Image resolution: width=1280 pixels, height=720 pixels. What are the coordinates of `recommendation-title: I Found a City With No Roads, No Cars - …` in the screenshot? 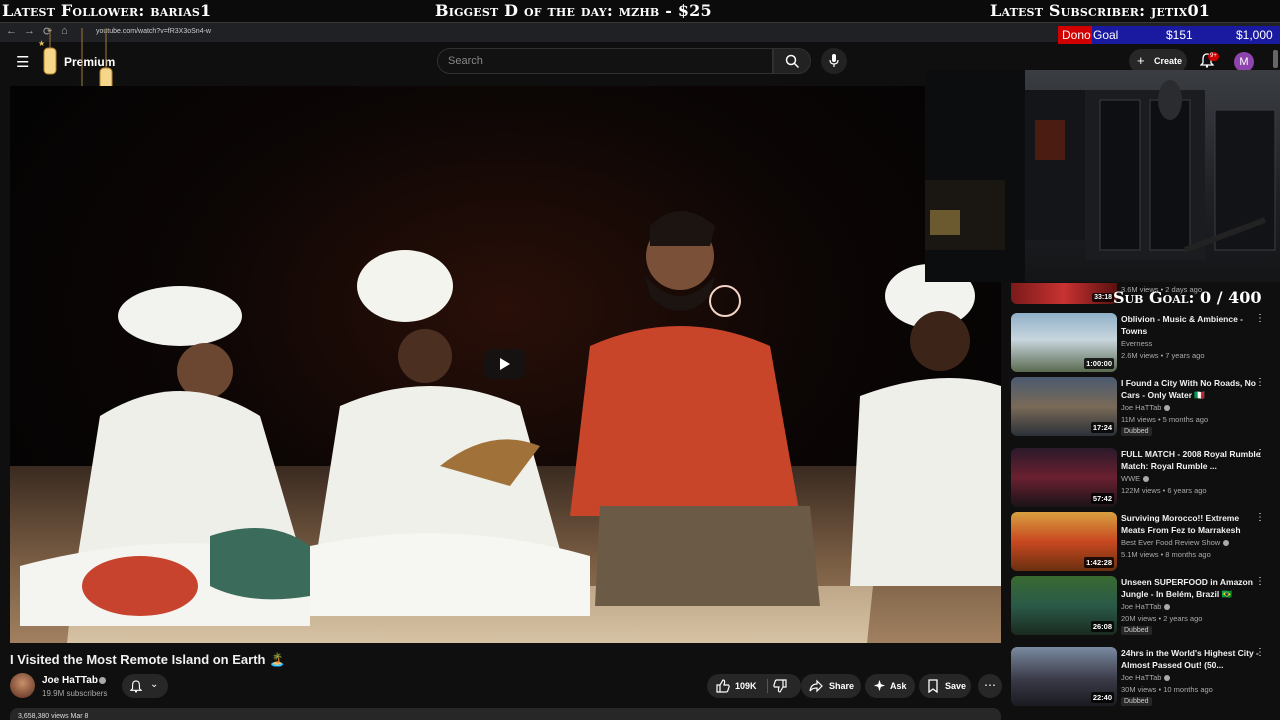 It's located at (1191, 389).